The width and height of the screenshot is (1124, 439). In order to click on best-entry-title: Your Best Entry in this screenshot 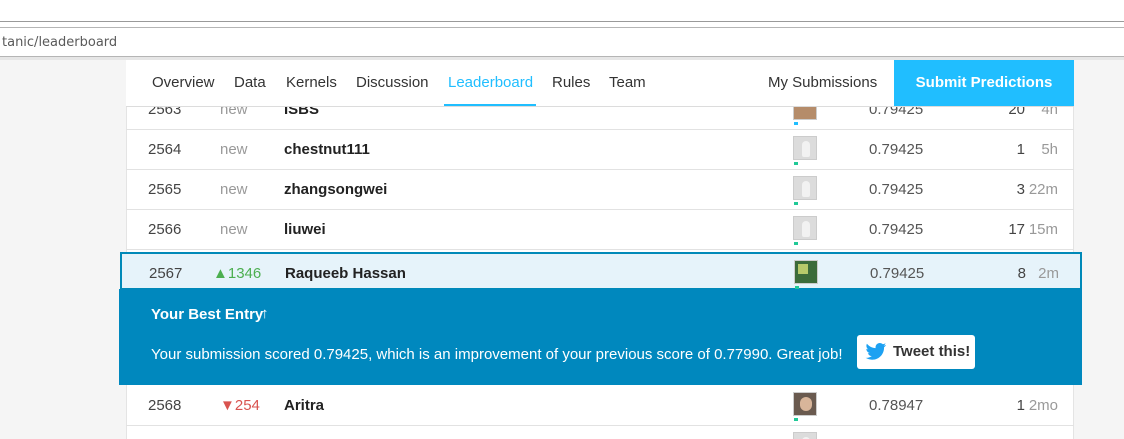, I will do `click(207, 314)`.